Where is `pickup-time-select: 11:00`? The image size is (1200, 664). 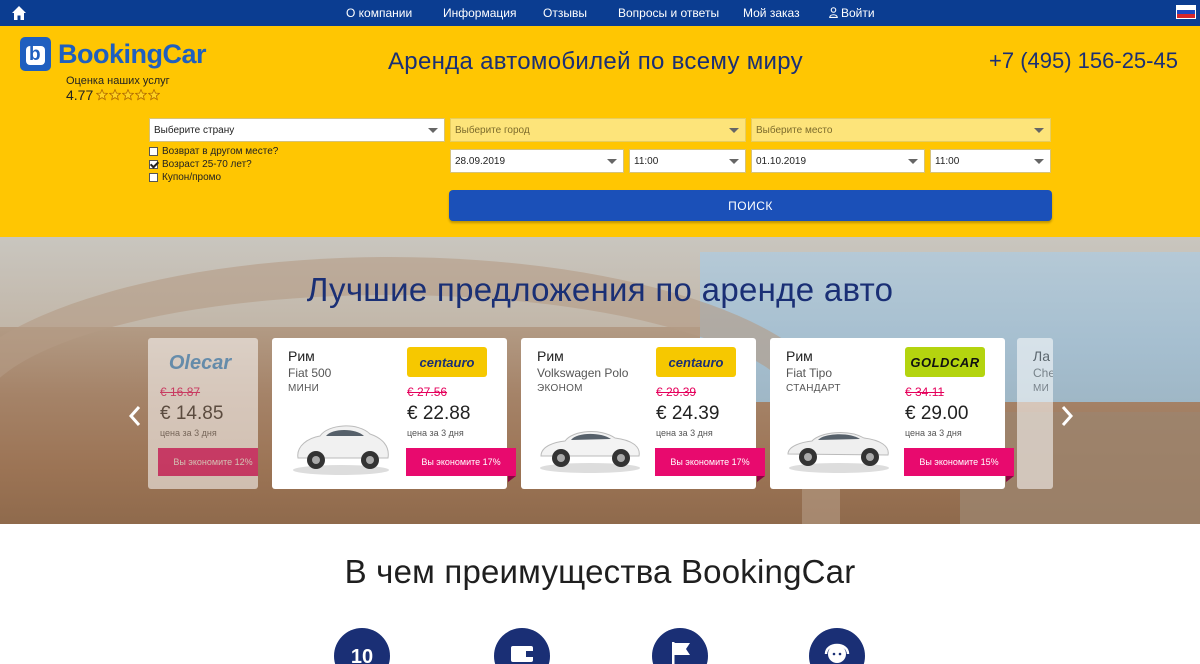 pickup-time-select: 11:00 is located at coordinates (687, 161).